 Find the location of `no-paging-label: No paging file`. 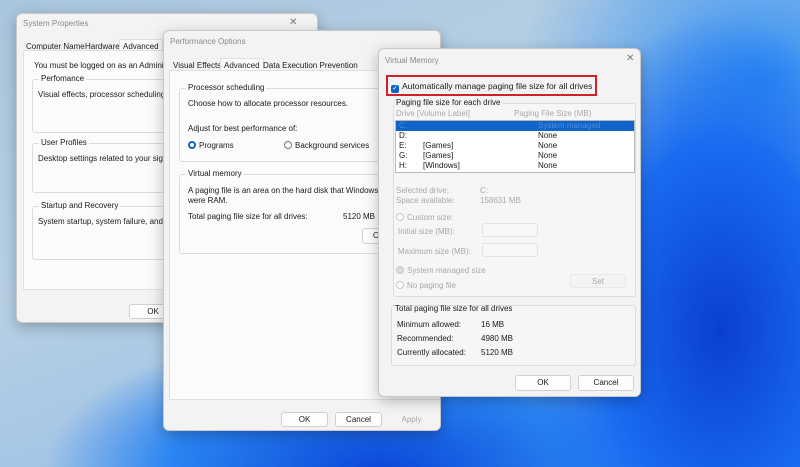

no-paging-label: No paging file is located at coordinates (431, 285).